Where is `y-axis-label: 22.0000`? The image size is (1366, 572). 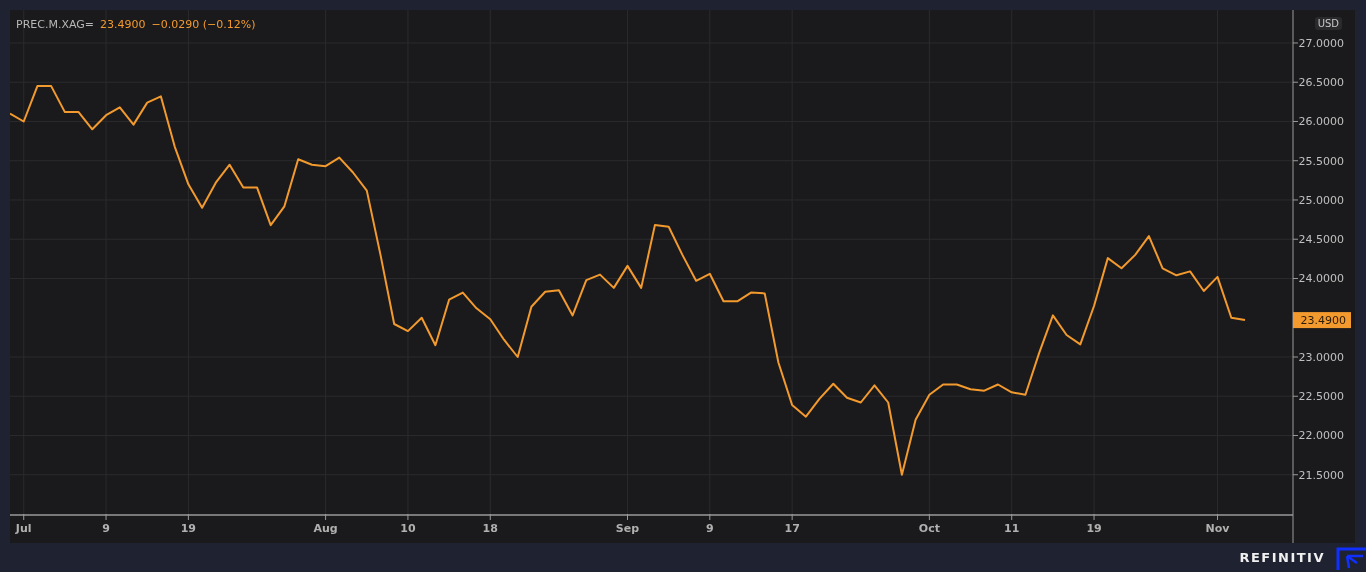 y-axis-label: 22.0000 is located at coordinates (1321, 436).